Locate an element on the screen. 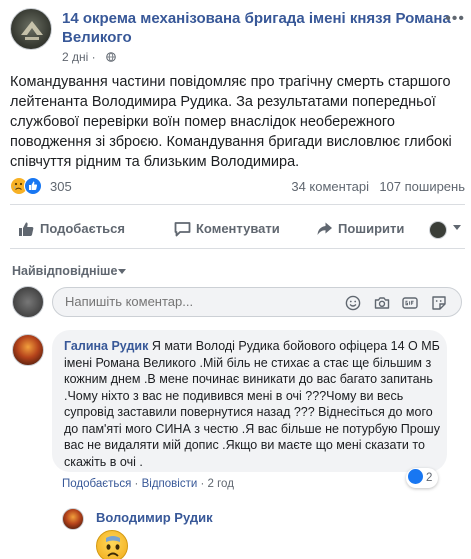  camera-icon is located at coordinates (382, 303).